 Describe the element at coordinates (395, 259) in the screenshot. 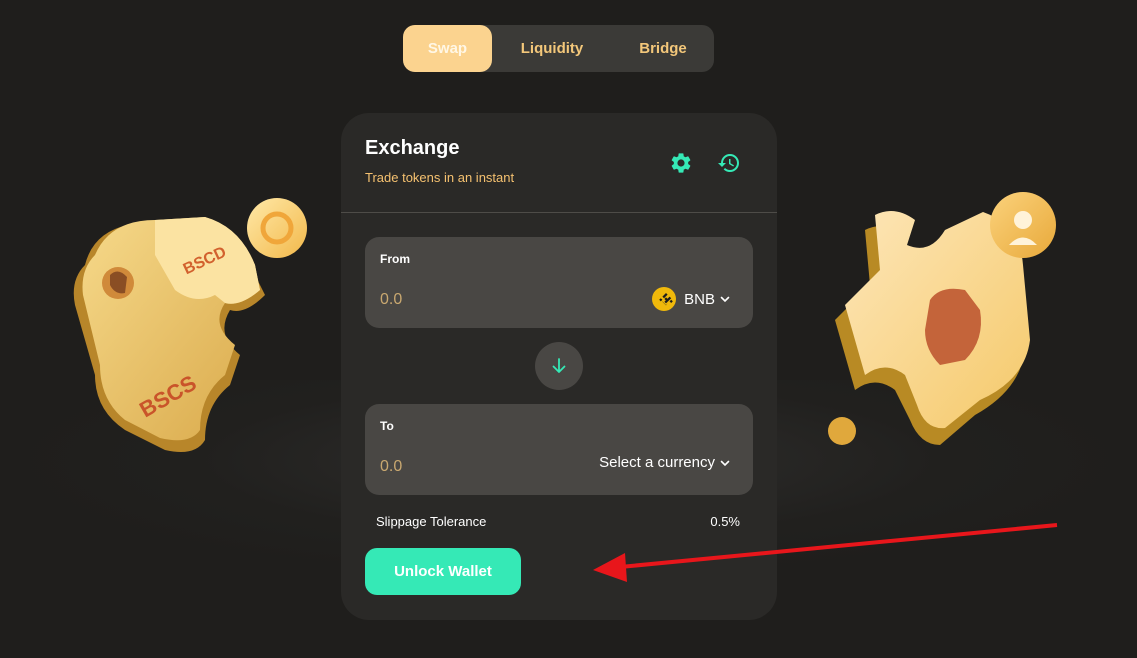

I see `from-label: From` at that location.